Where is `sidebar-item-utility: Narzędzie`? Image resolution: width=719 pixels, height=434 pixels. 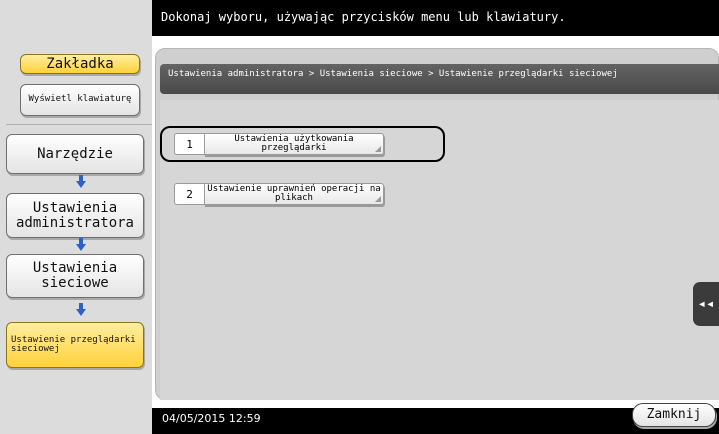 sidebar-item-utility: Narzędzie is located at coordinates (75, 154).